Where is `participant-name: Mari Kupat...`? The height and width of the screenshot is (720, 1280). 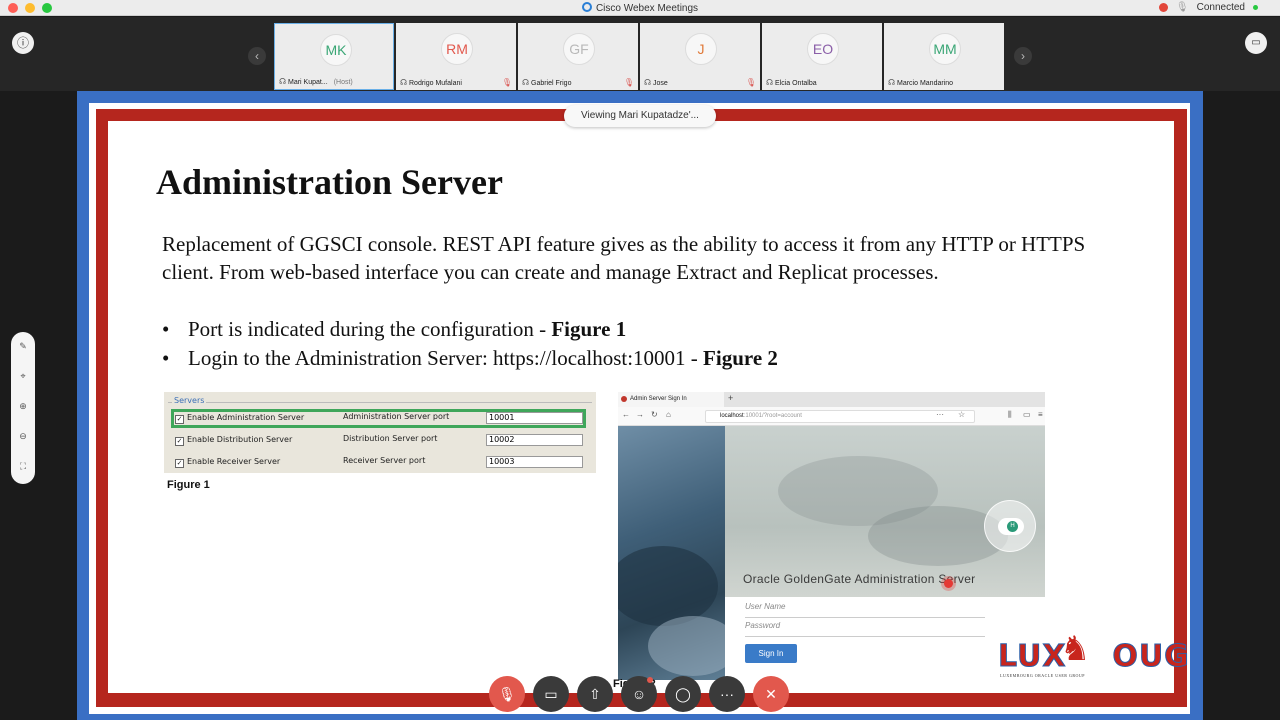 participant-name: Mari Kupat... is located at coordinates (308, 82).